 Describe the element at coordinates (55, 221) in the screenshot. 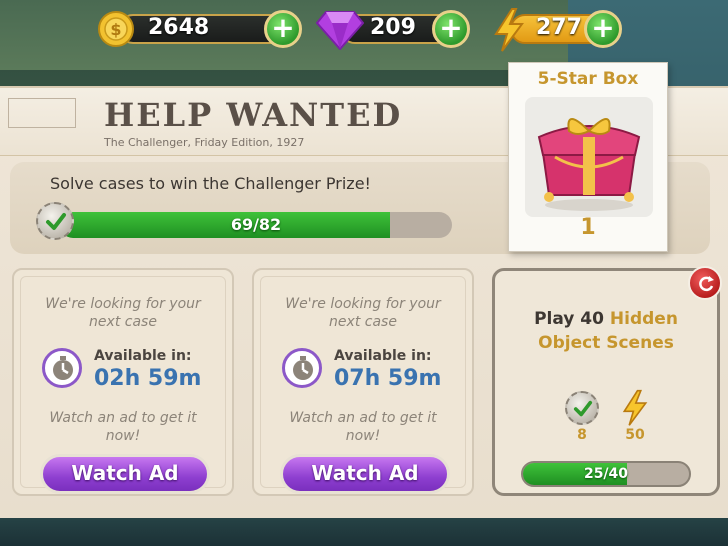

I see `check-badge-icon` at that location.